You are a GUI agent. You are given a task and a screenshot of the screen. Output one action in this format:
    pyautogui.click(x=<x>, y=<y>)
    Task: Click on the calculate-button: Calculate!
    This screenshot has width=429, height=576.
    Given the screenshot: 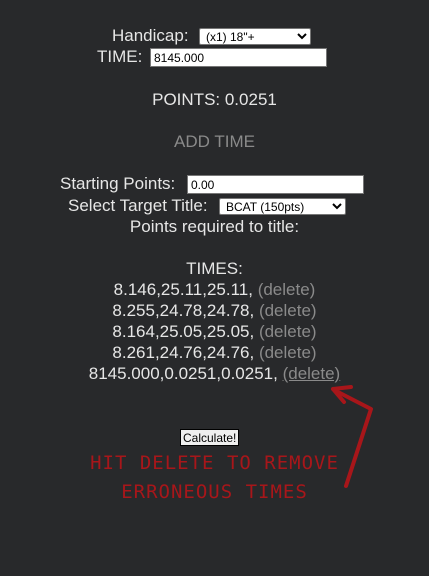 What is the action you would take?
    pyautogui.click(x=210, y=437)
    